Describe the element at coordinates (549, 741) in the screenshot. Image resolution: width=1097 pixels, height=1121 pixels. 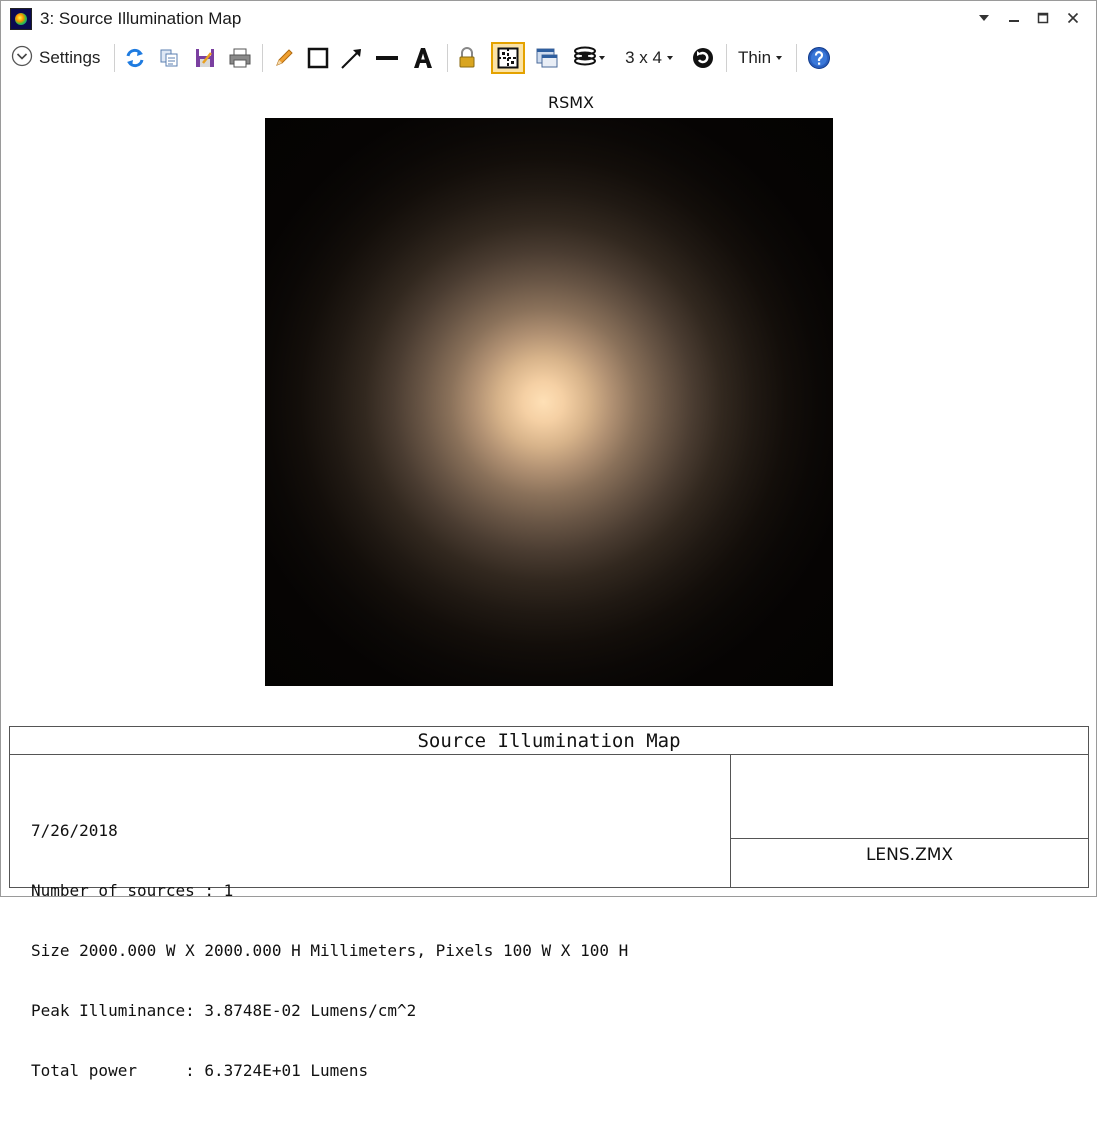
I see `info-panel-title: Source Illumination Map` at that location.